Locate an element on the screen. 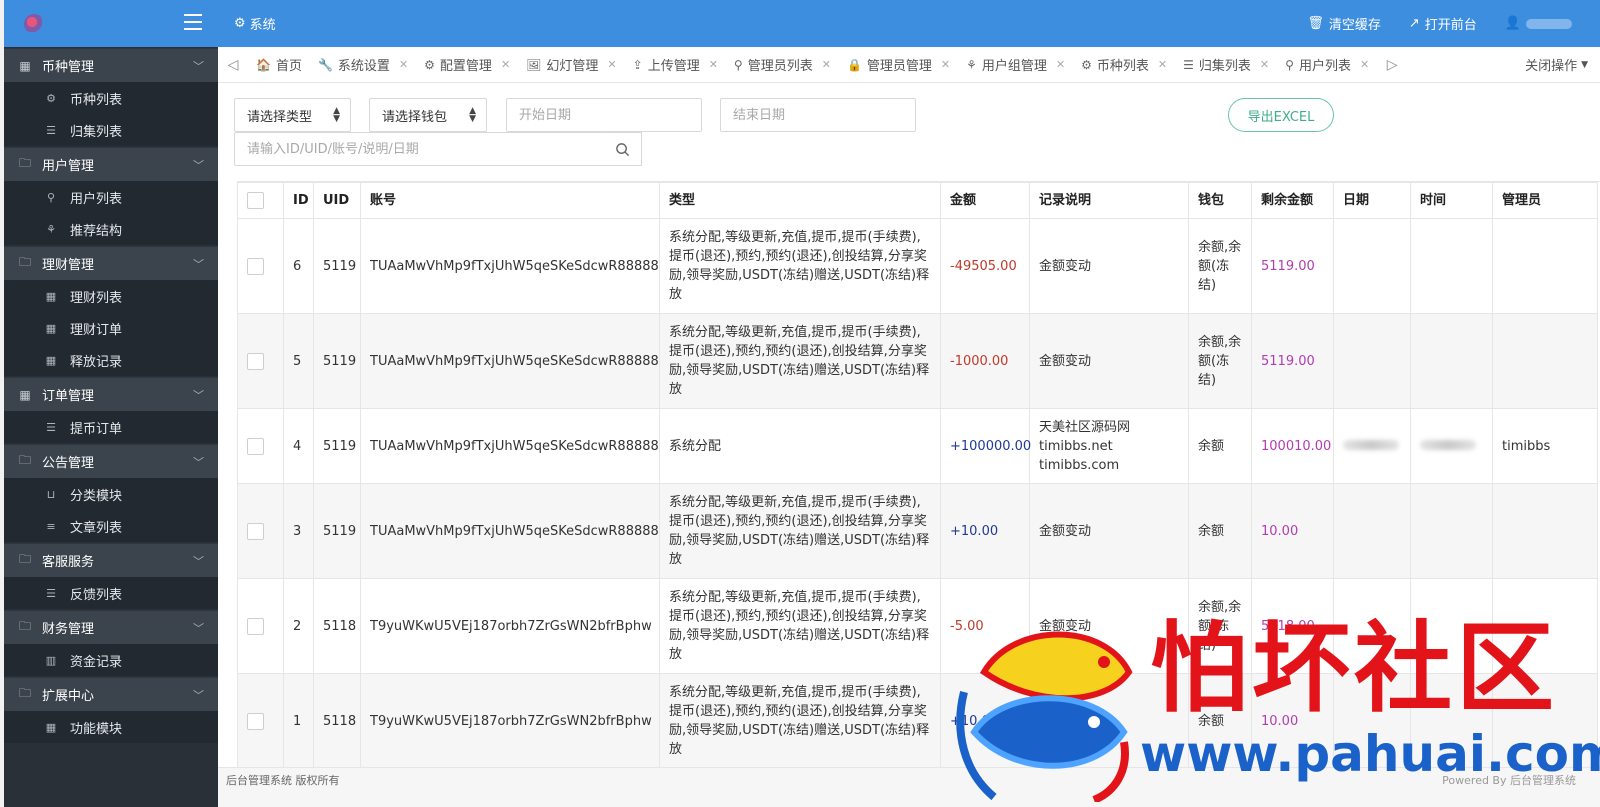 The image size is (1600, 807). user-menu: 👤 is located at coordinates (1538, 23).